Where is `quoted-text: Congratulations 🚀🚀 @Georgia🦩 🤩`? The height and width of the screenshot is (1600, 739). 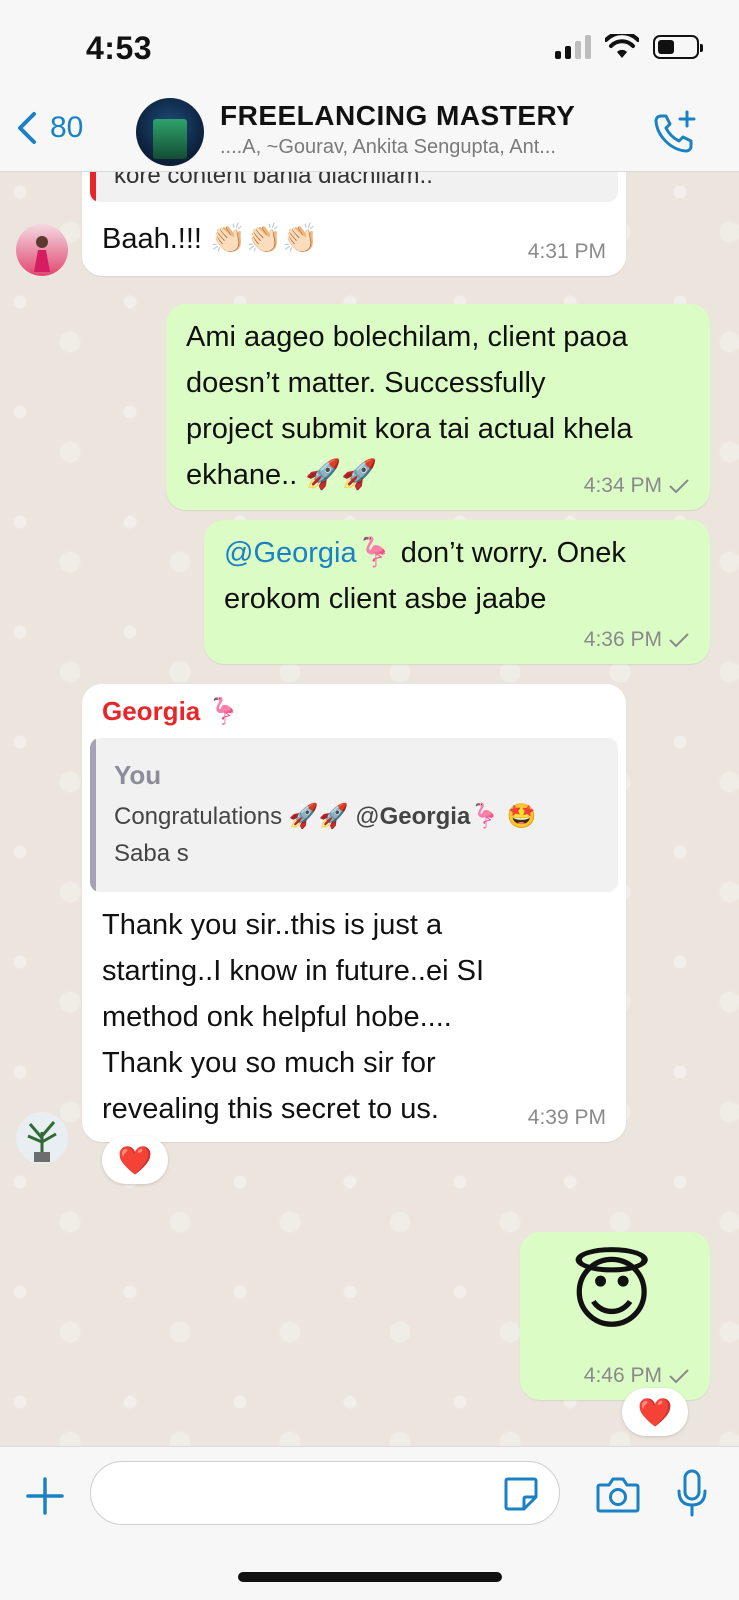 quoted-text: Congratulations 🚀🚀 @Georgia🦩 🤩 is located at coordinates (325, 816).